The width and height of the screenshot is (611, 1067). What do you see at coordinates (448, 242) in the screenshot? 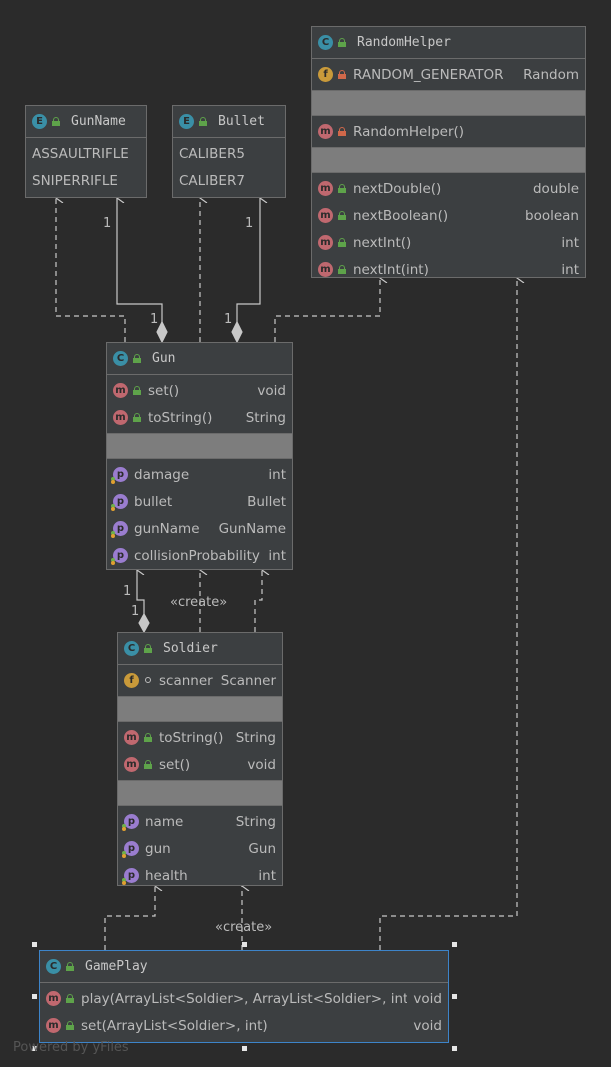
I see `method-row: m nextInt() int` at bounding box center [448, 242].